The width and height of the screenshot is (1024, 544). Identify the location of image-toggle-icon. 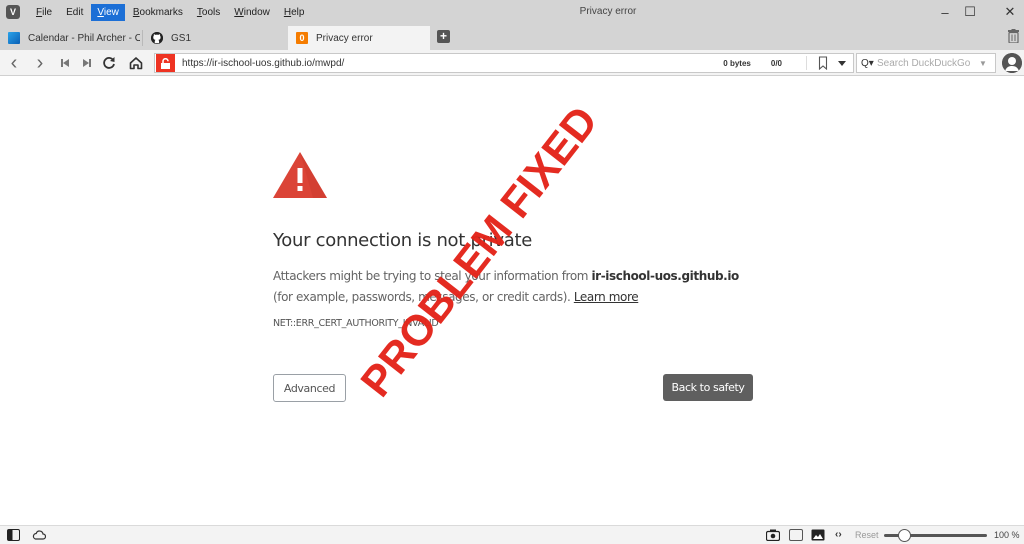
(818, 535).